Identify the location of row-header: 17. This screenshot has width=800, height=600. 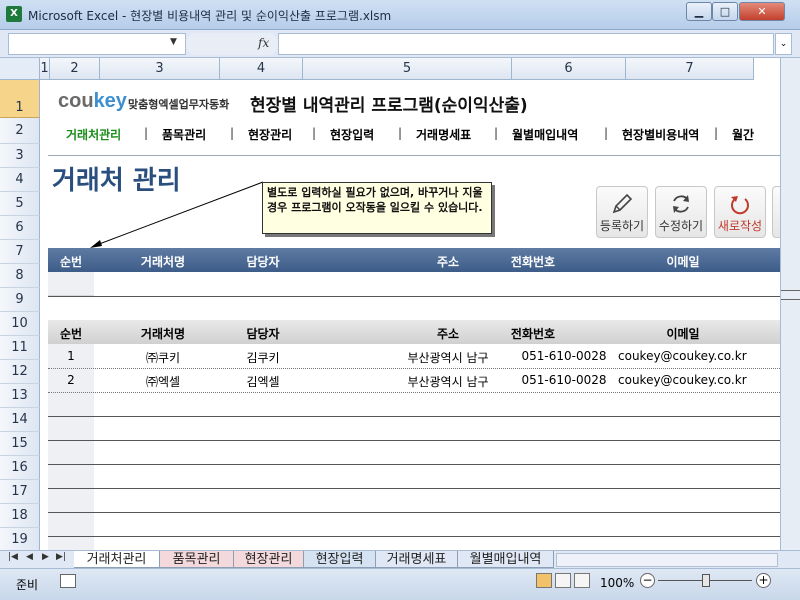
(20, 492).